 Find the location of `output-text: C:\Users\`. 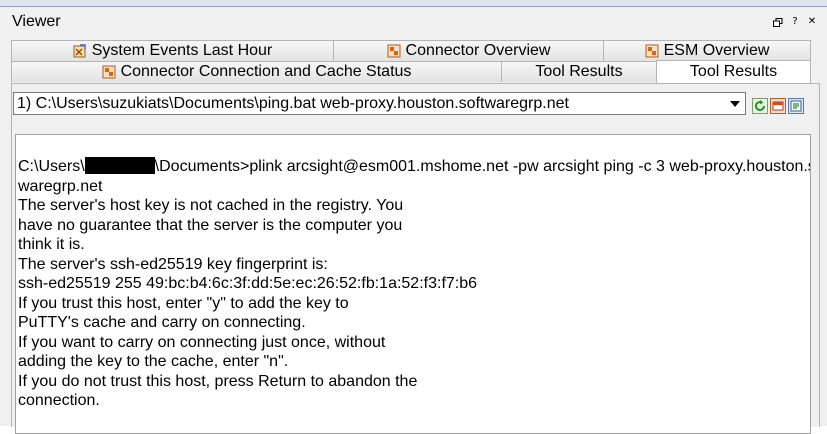

output-text: C:\Users\ is located at coordinates (51, 166).